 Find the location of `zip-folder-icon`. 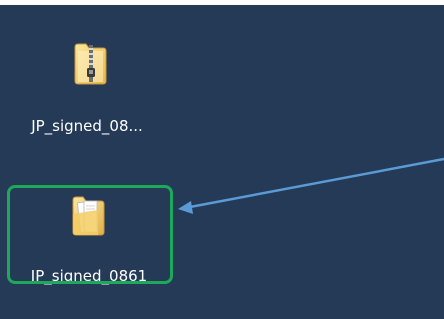

zip-folder-icon is located at coordinates (90, 64).